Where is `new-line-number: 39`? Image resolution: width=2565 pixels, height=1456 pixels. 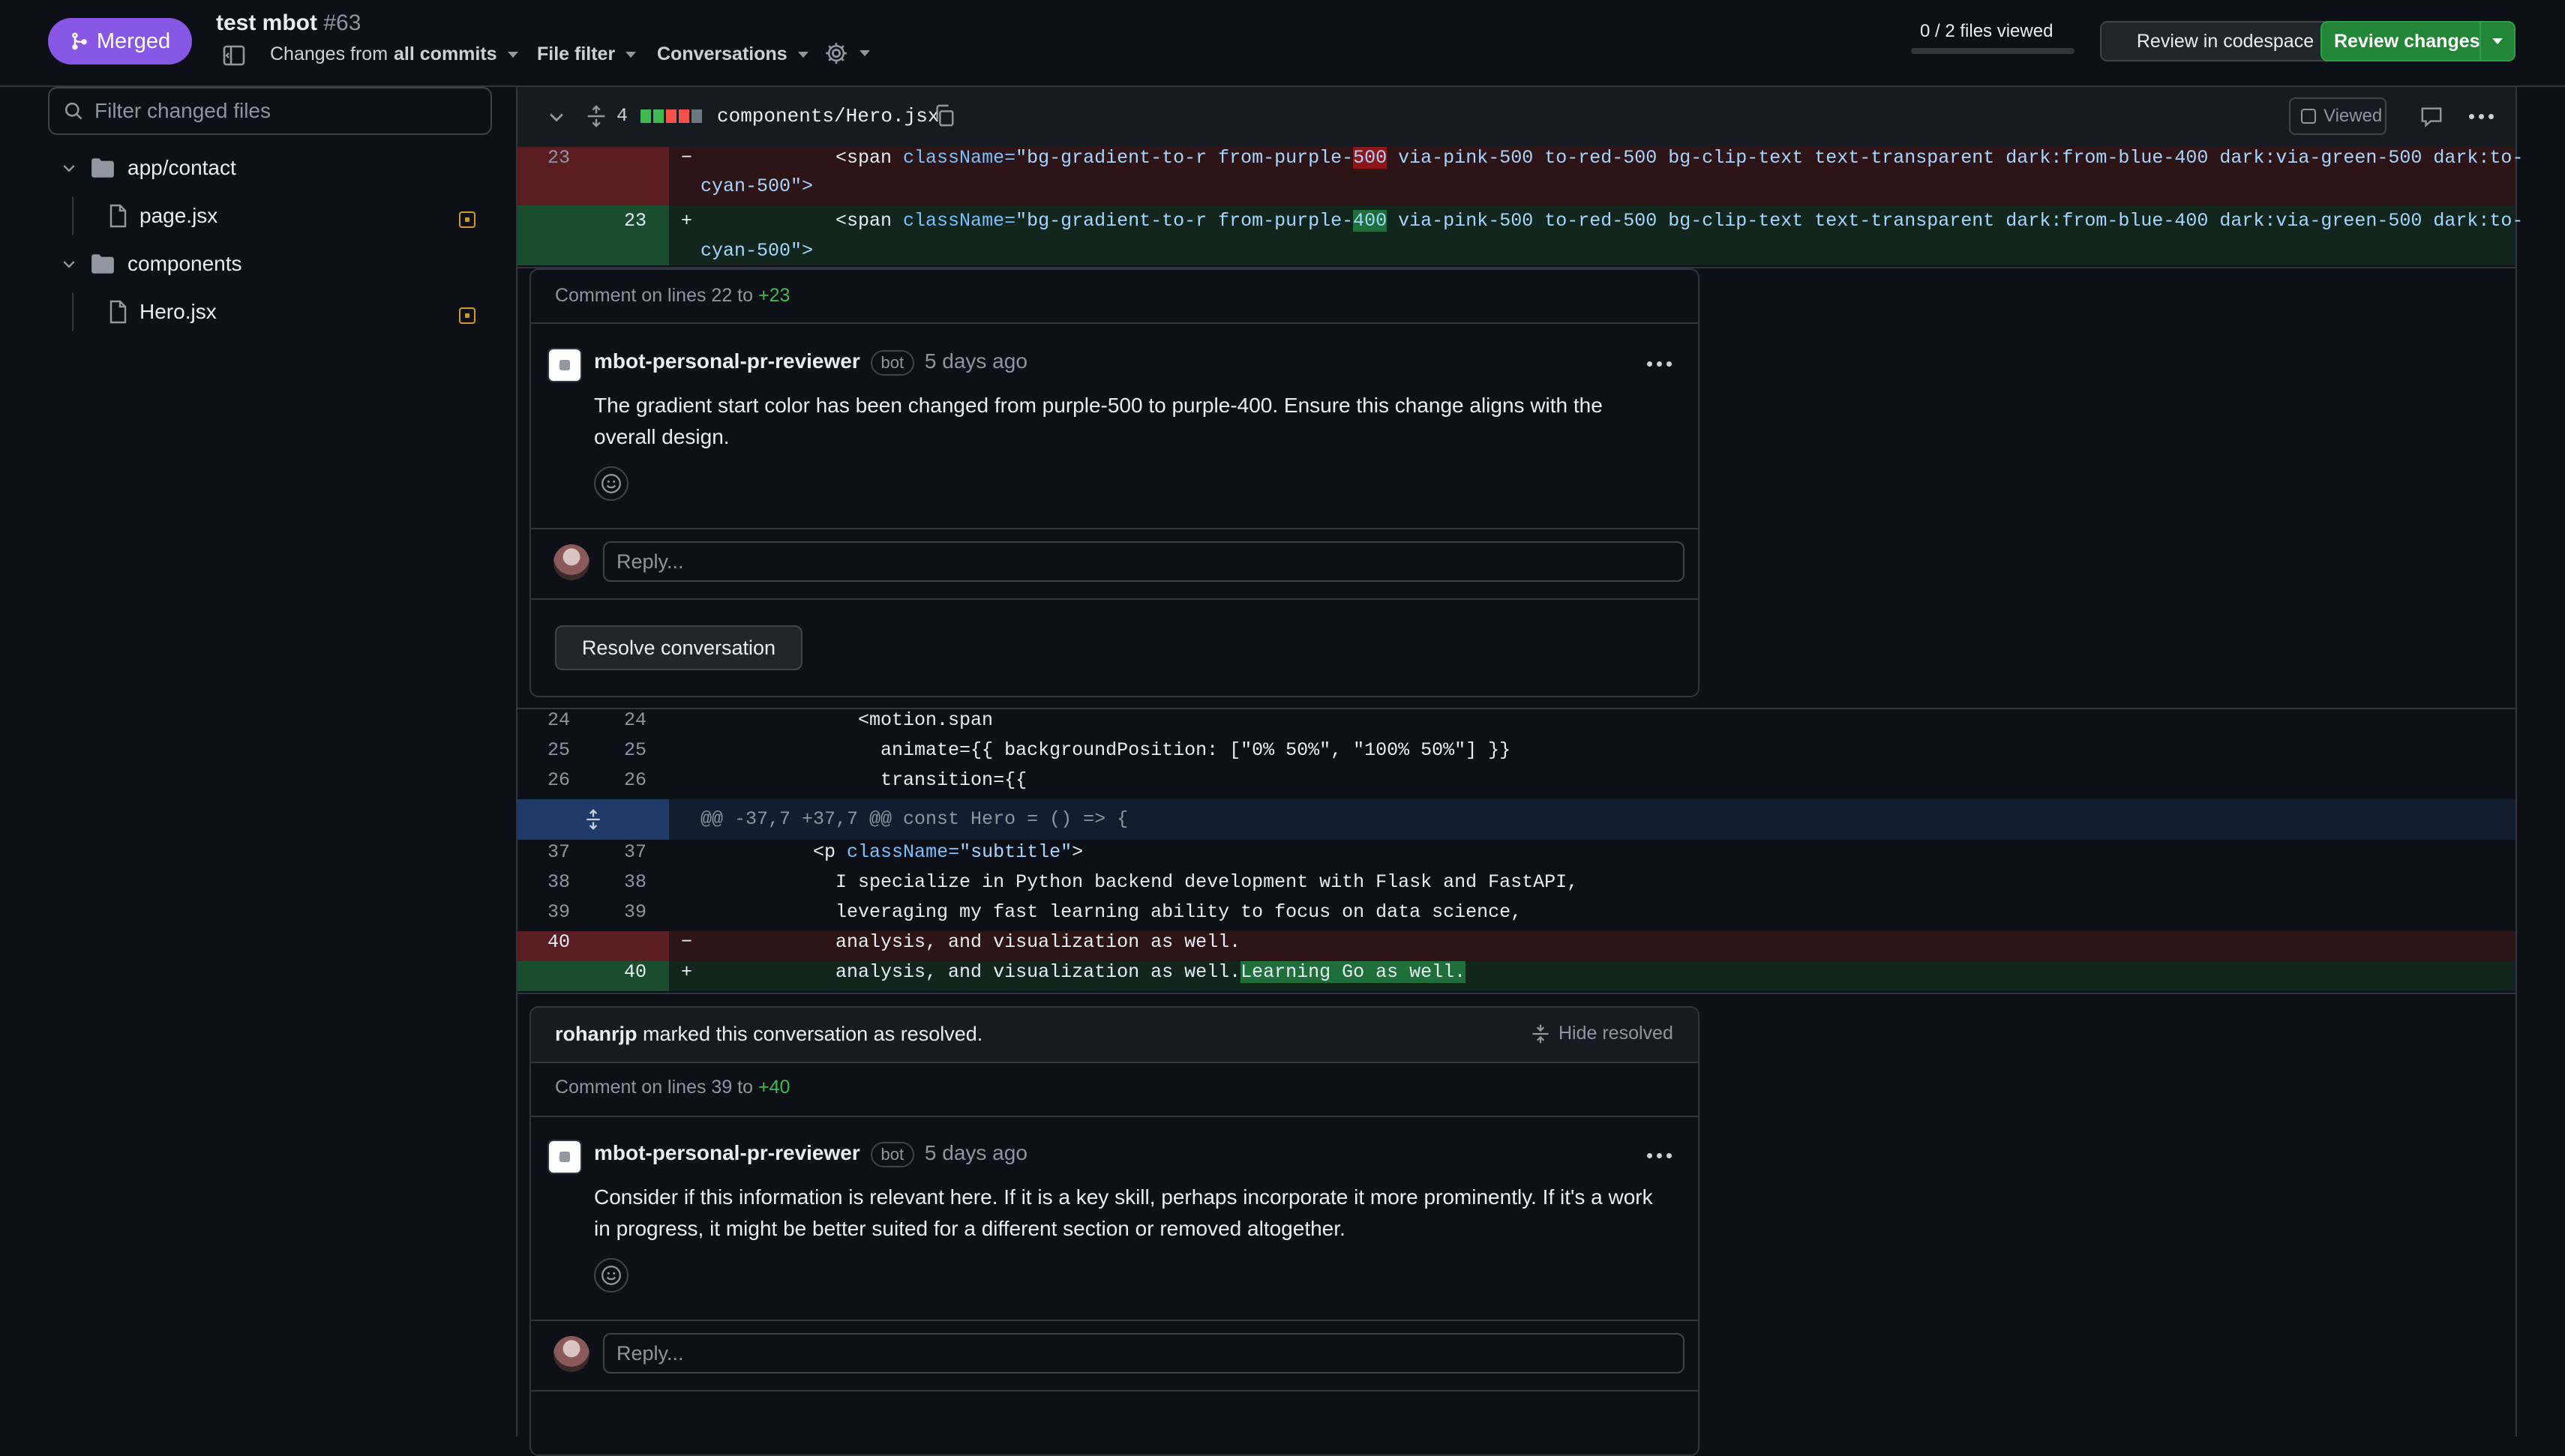
new-line-number: 39 is located at coordinates (620, 912).